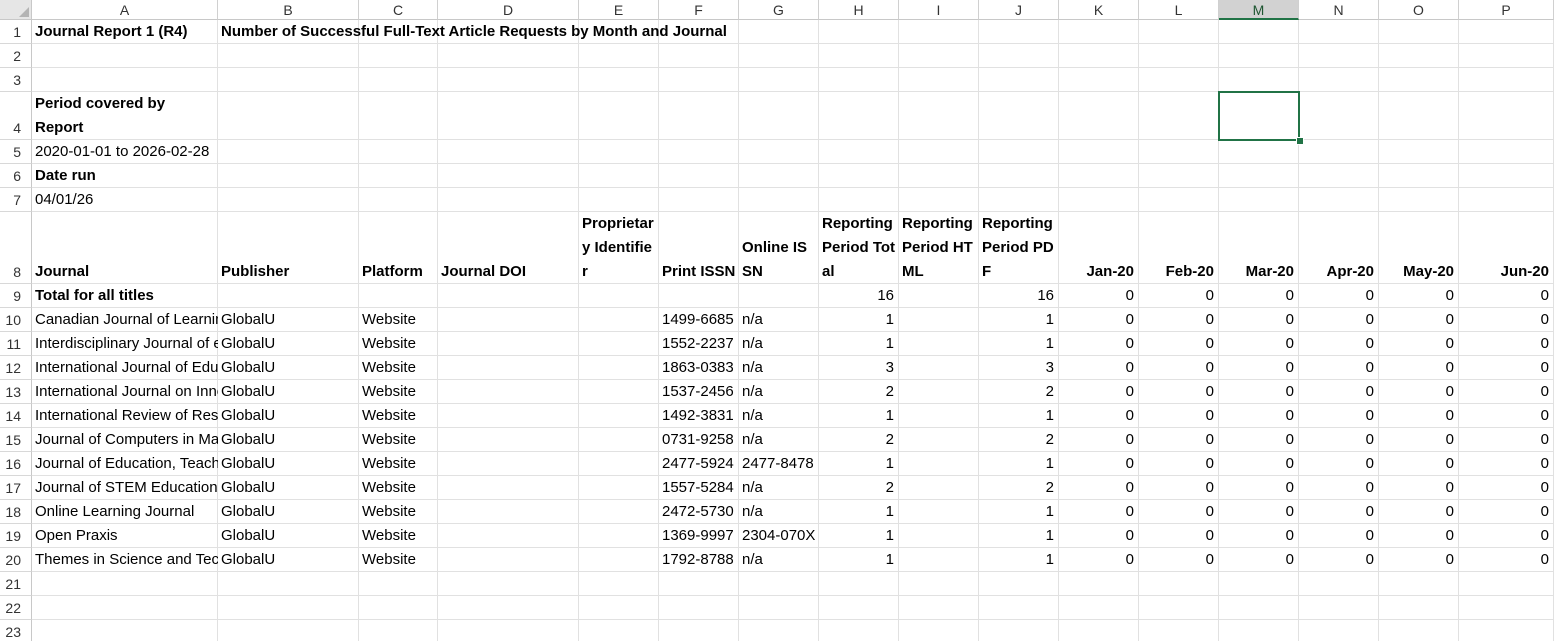 This screenshot has width=1554, height=641. Describe the element at coordinates (699, 560) in the screenshot. I see `print-issn: 1792-8788` at that location.